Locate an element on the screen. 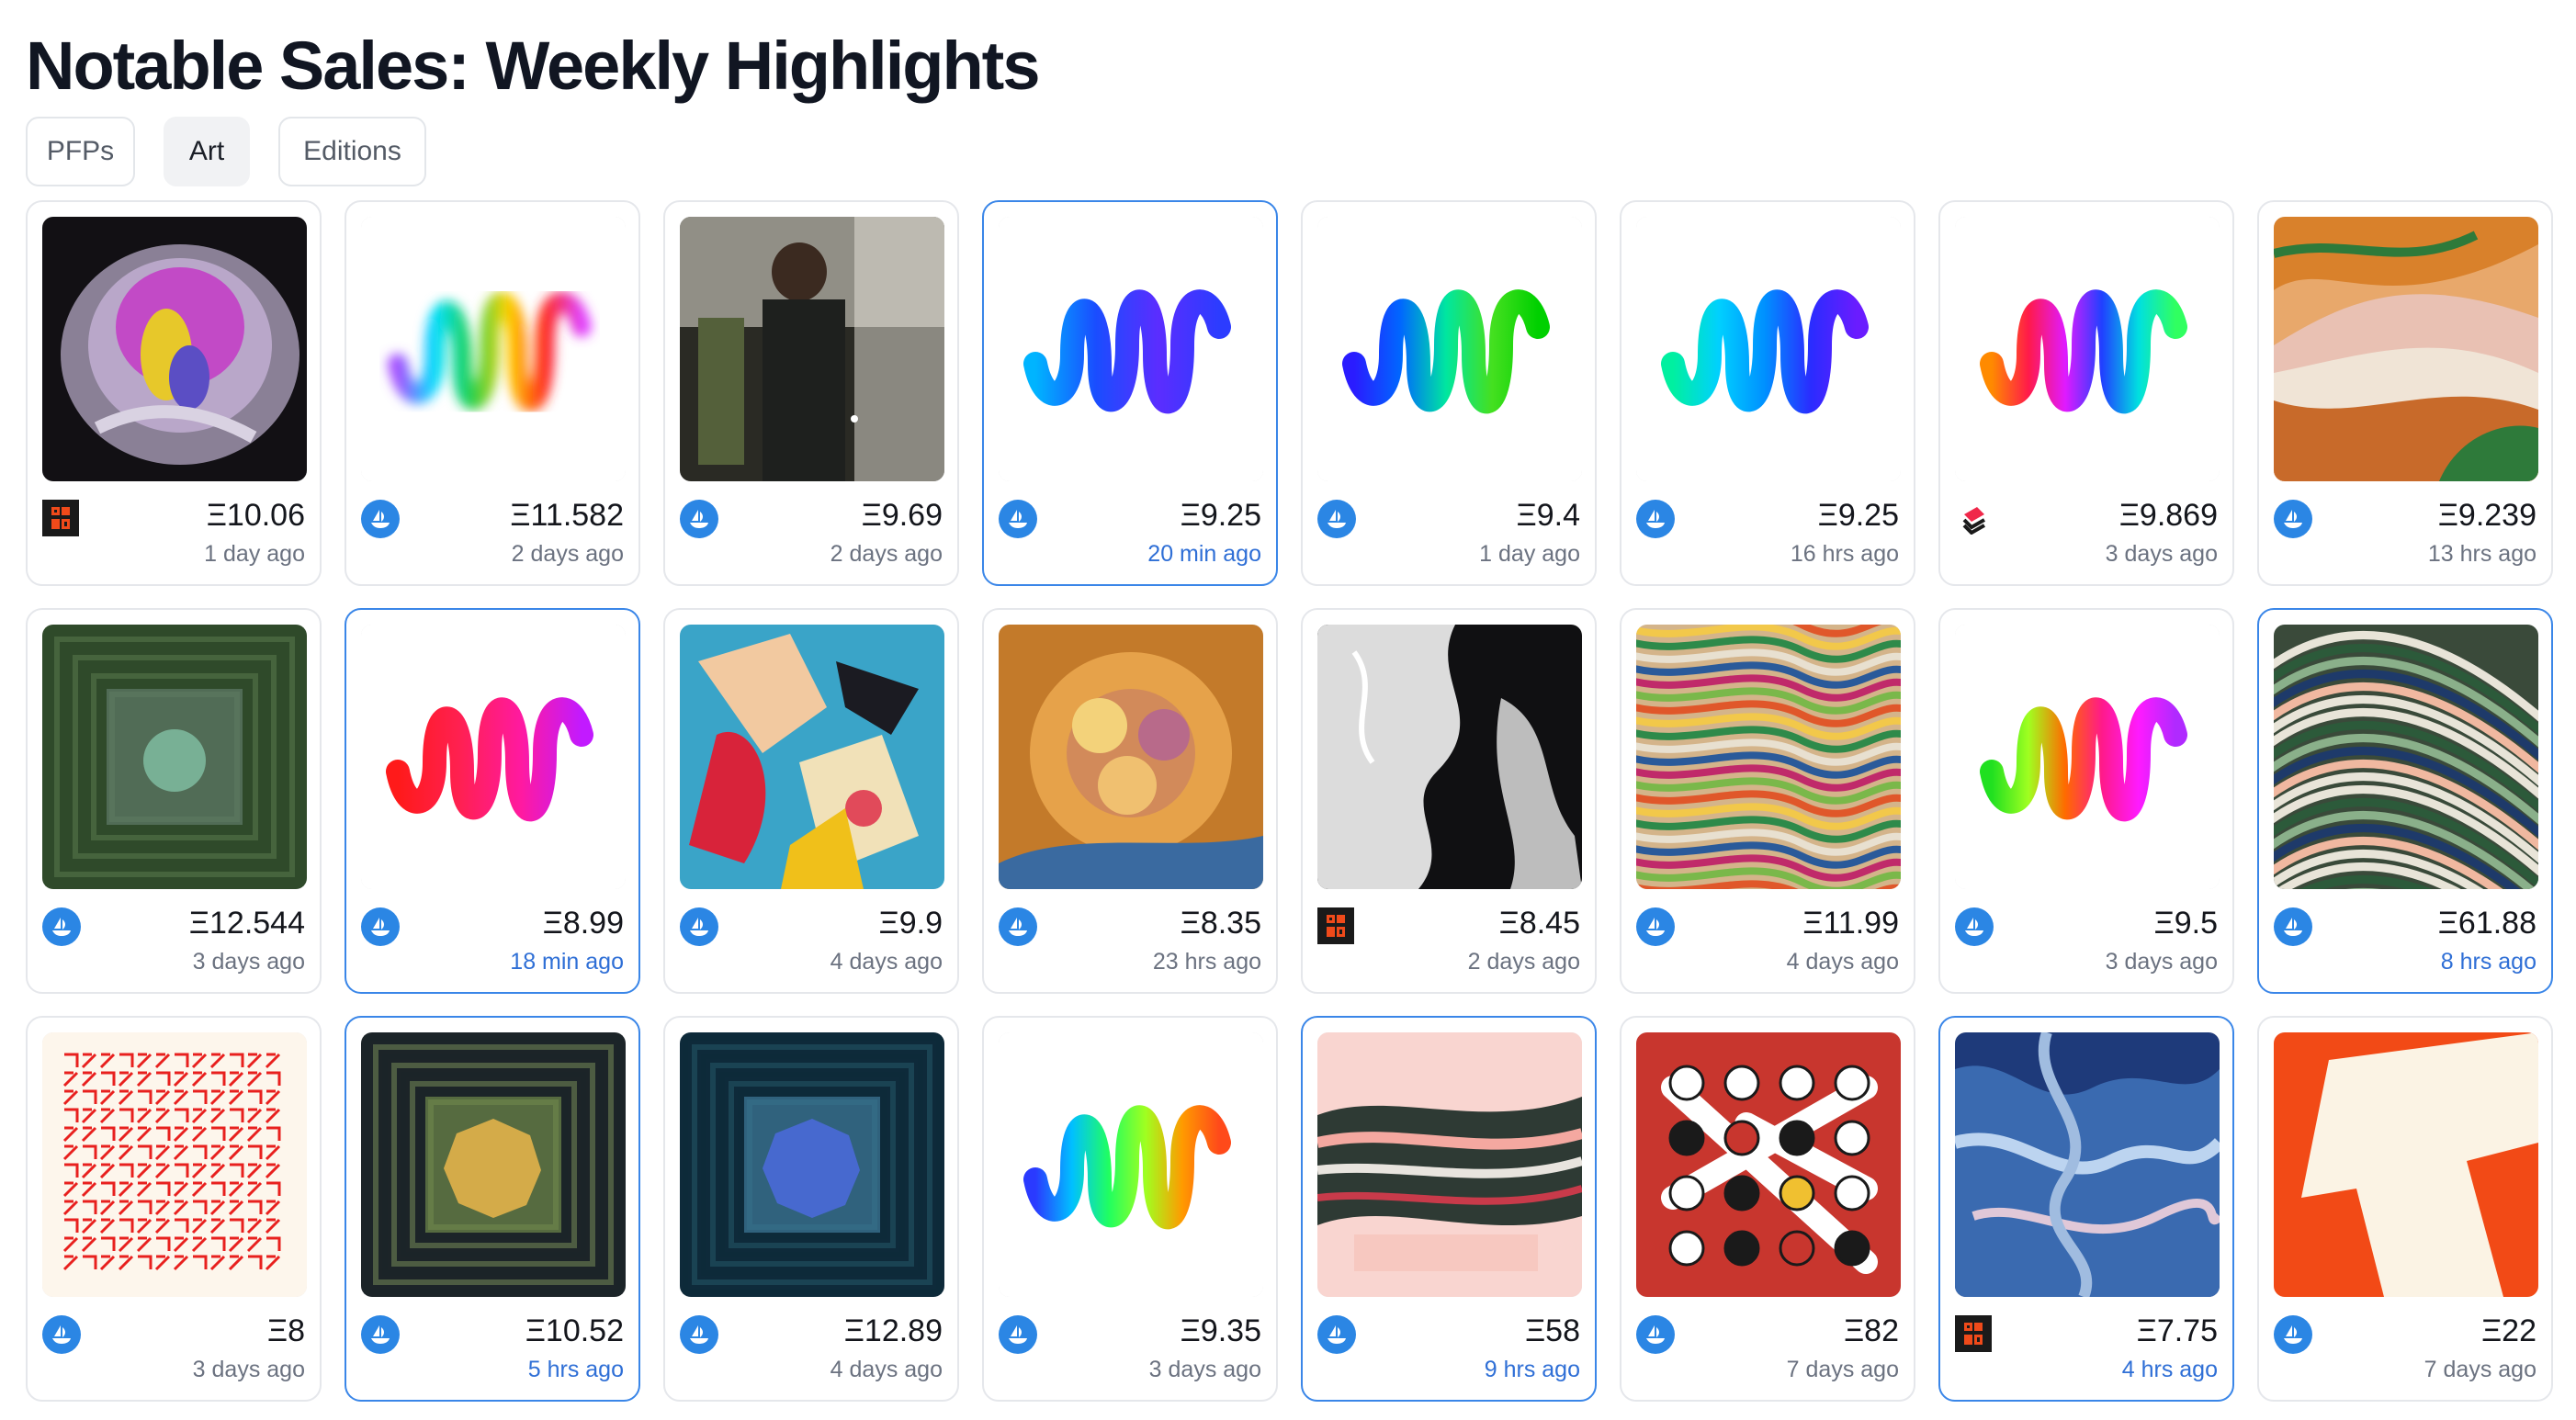 The image size is (2576, 1420). sale-time: 1 day ago is located at coordinates (1529, 554).